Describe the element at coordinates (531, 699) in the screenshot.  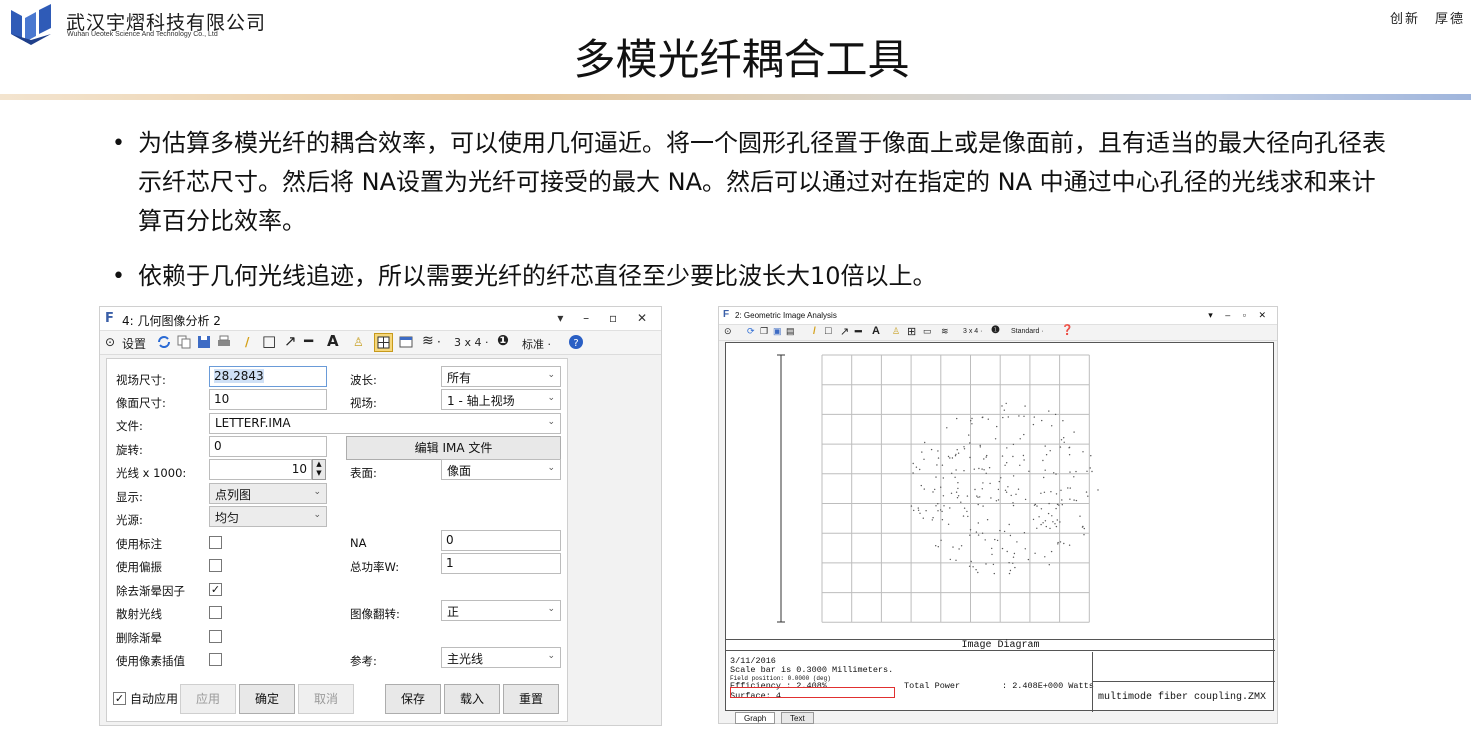
I see `reset-button: 重置` at that location.